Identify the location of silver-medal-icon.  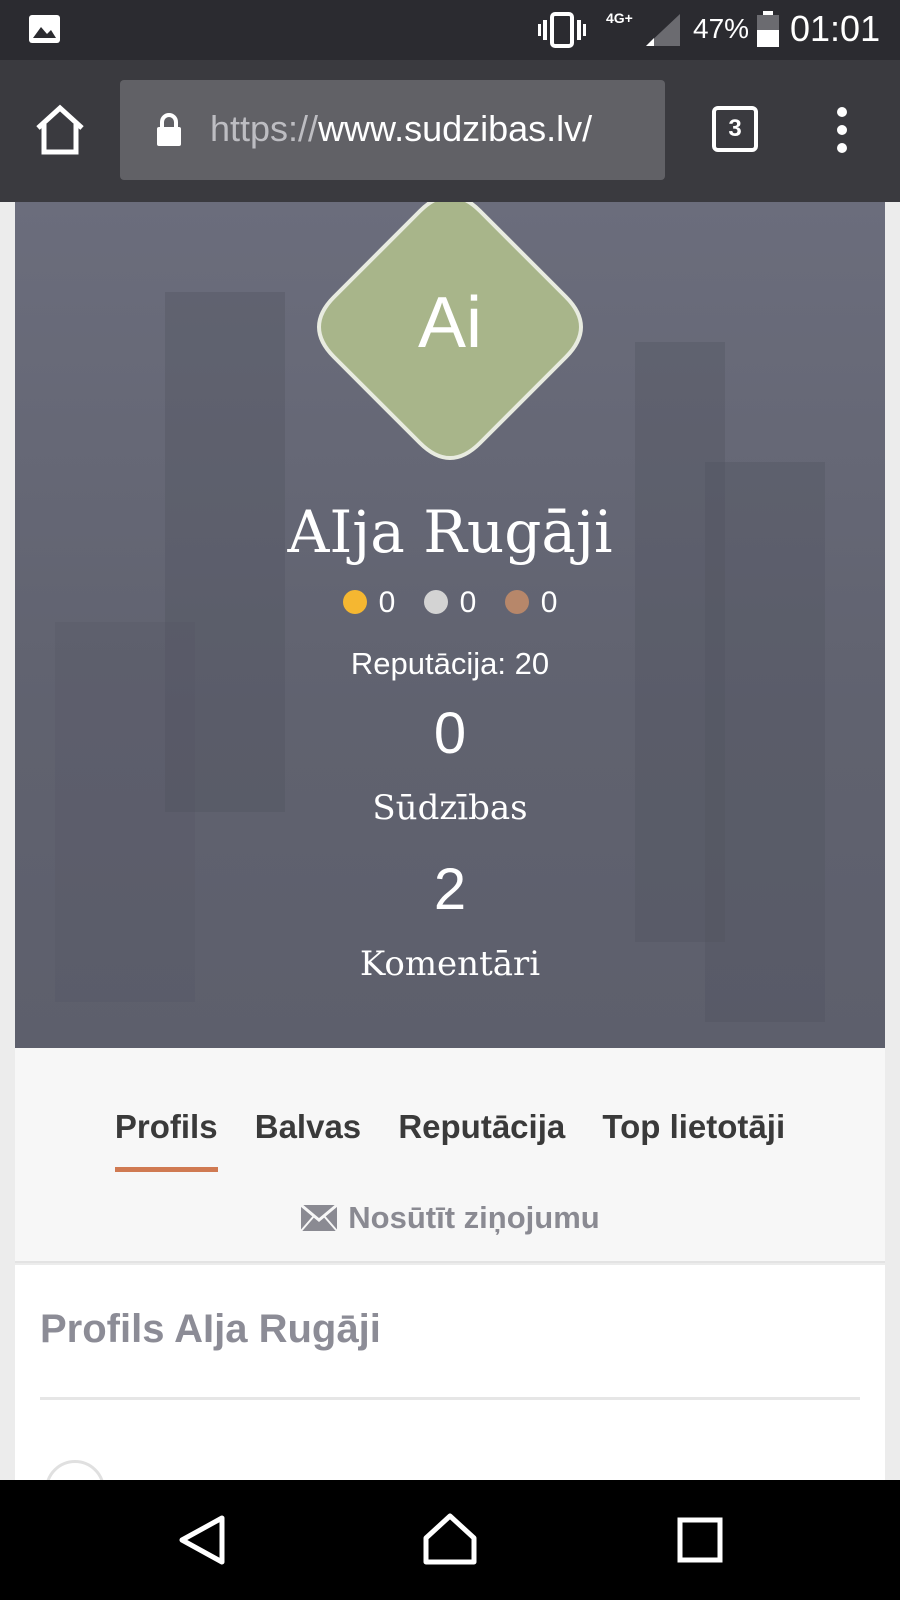
(435, 602).